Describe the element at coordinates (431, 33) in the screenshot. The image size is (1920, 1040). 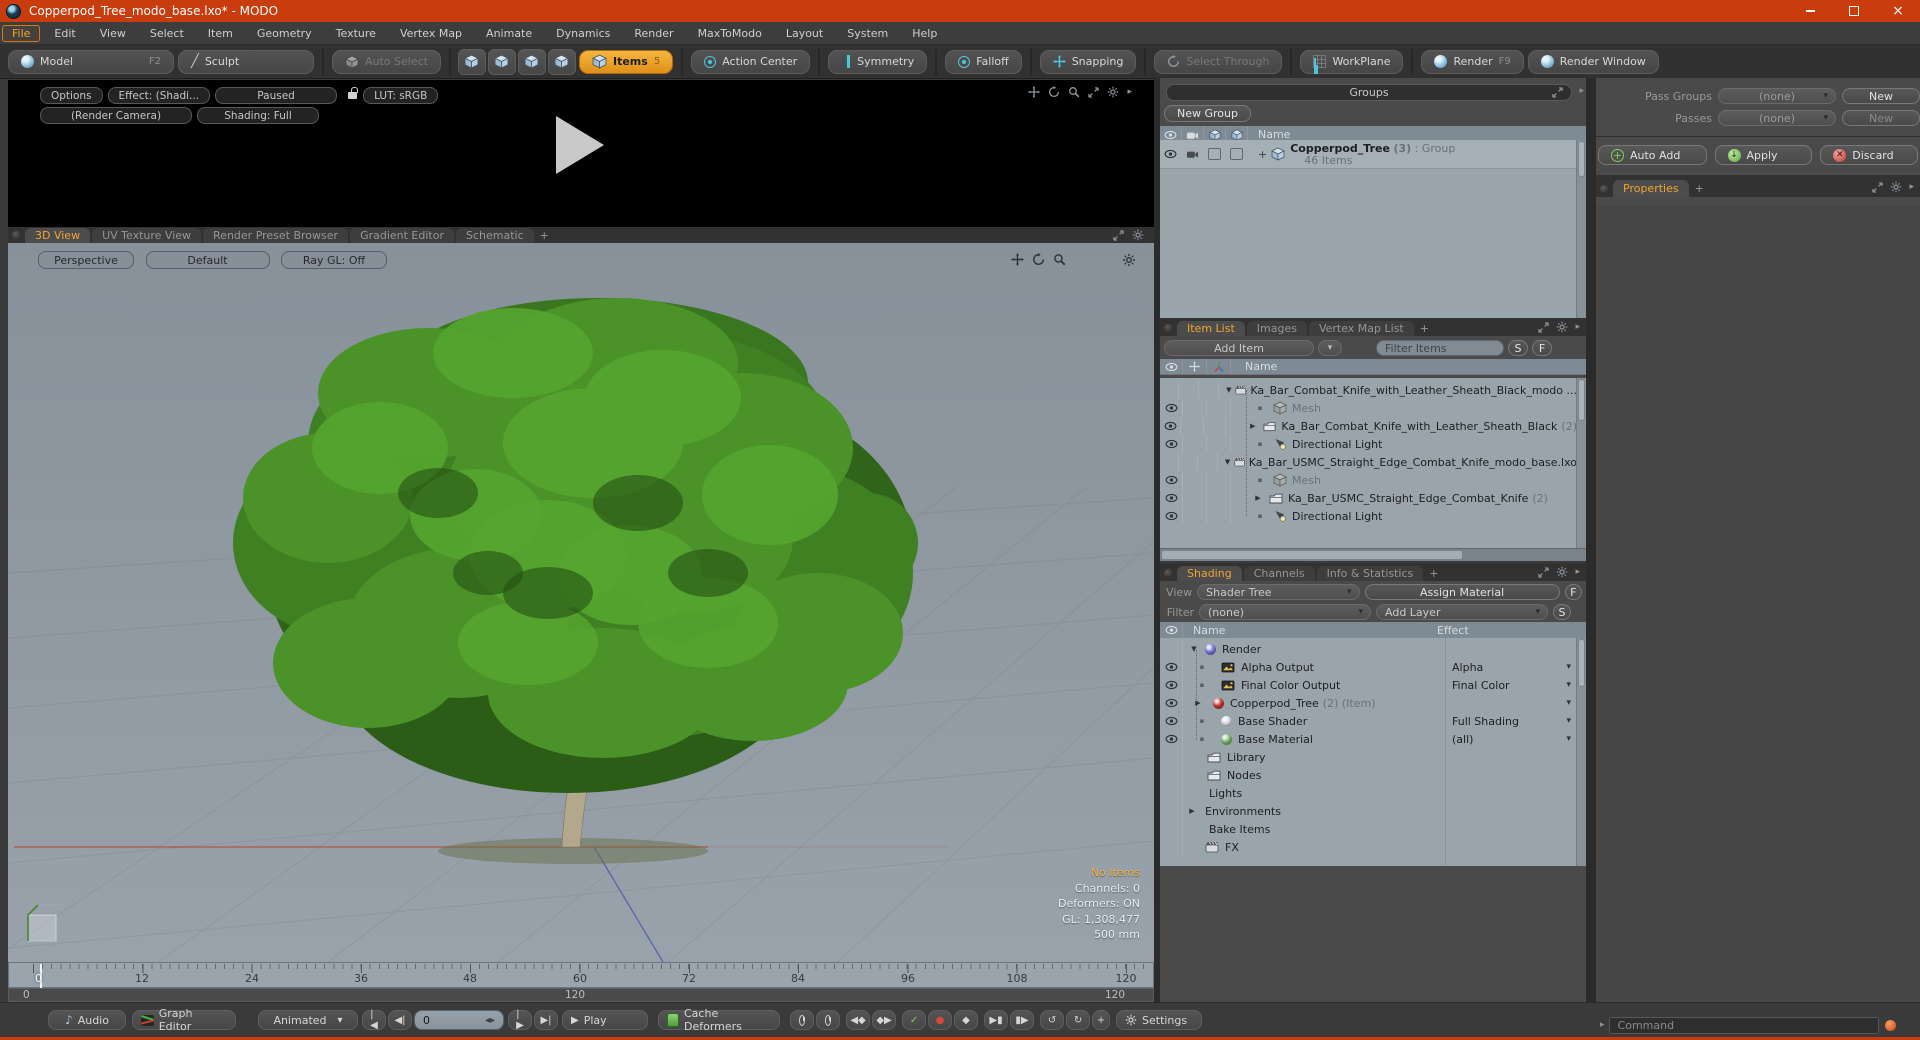
I see `menu-vertex-map: Vertex Map` at that location.